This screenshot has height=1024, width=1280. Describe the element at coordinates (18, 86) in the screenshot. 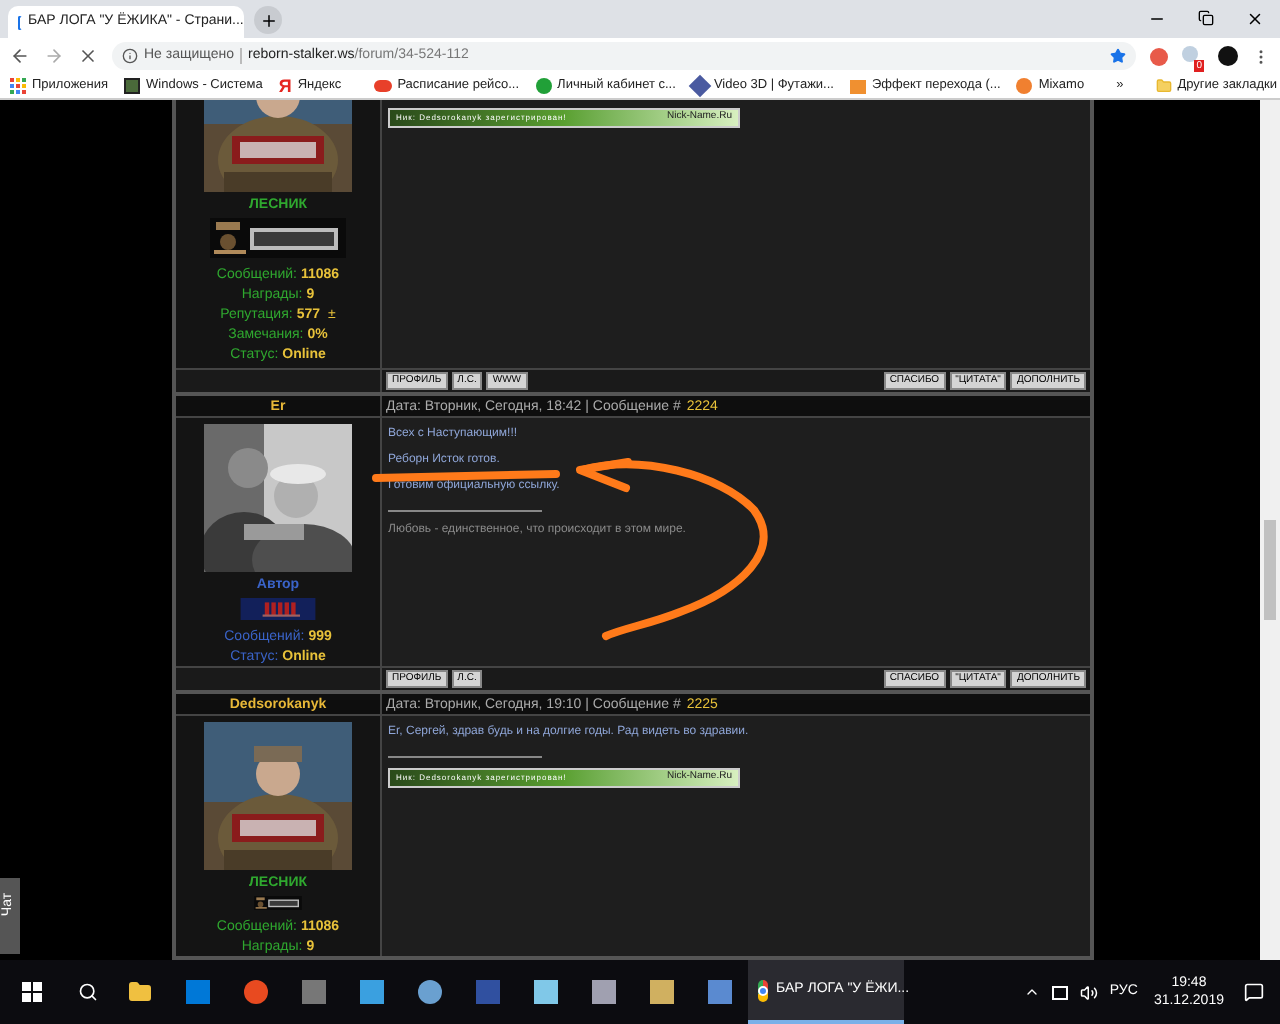

I see `apps-icon` at that location.